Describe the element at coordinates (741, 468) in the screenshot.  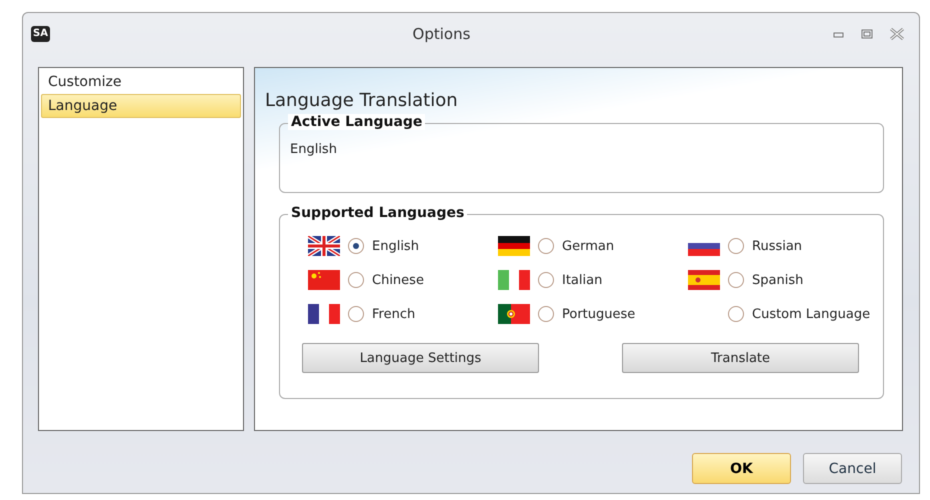
I see `ok-button: OK` at that location.